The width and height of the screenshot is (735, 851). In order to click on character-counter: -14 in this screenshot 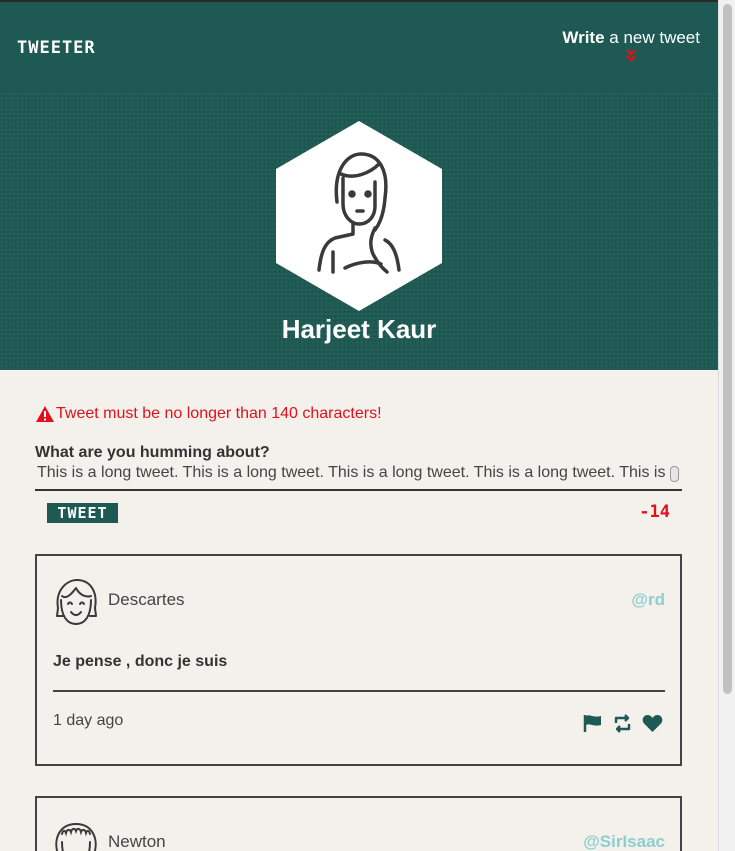, I will do `click(654, 512)`.